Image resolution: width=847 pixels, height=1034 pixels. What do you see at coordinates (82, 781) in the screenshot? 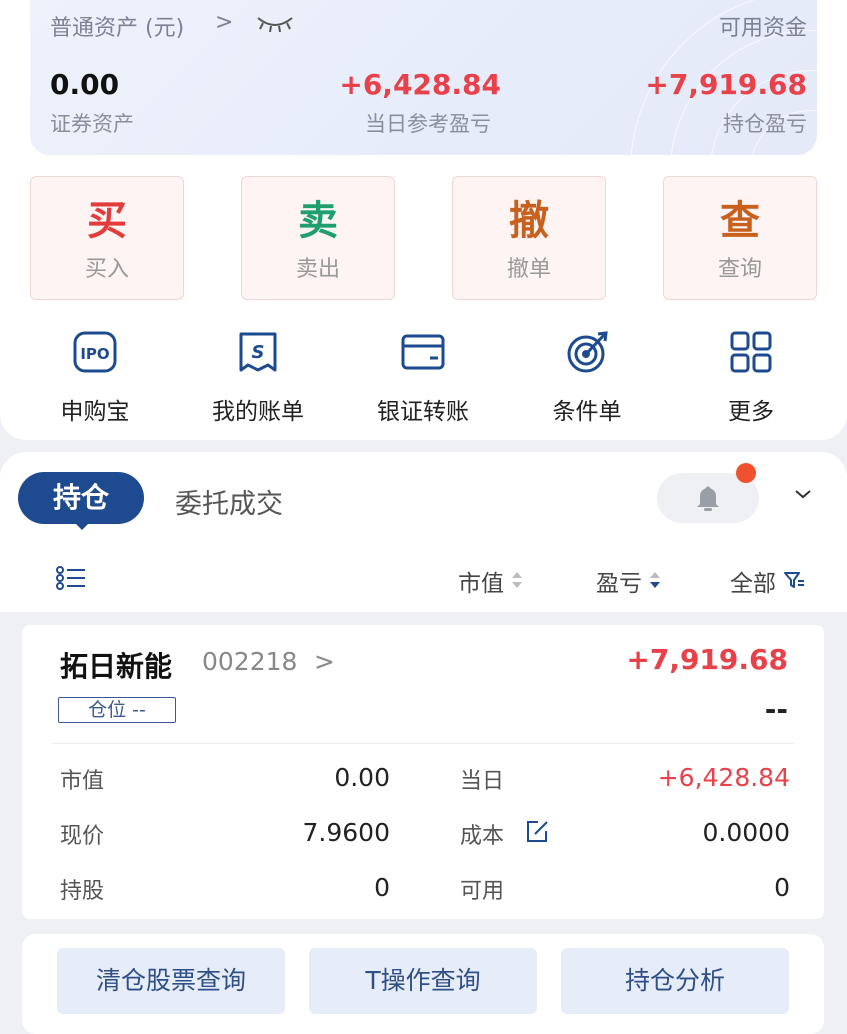
I see `market-value-label: 市值` at bounding box center [82, 781].